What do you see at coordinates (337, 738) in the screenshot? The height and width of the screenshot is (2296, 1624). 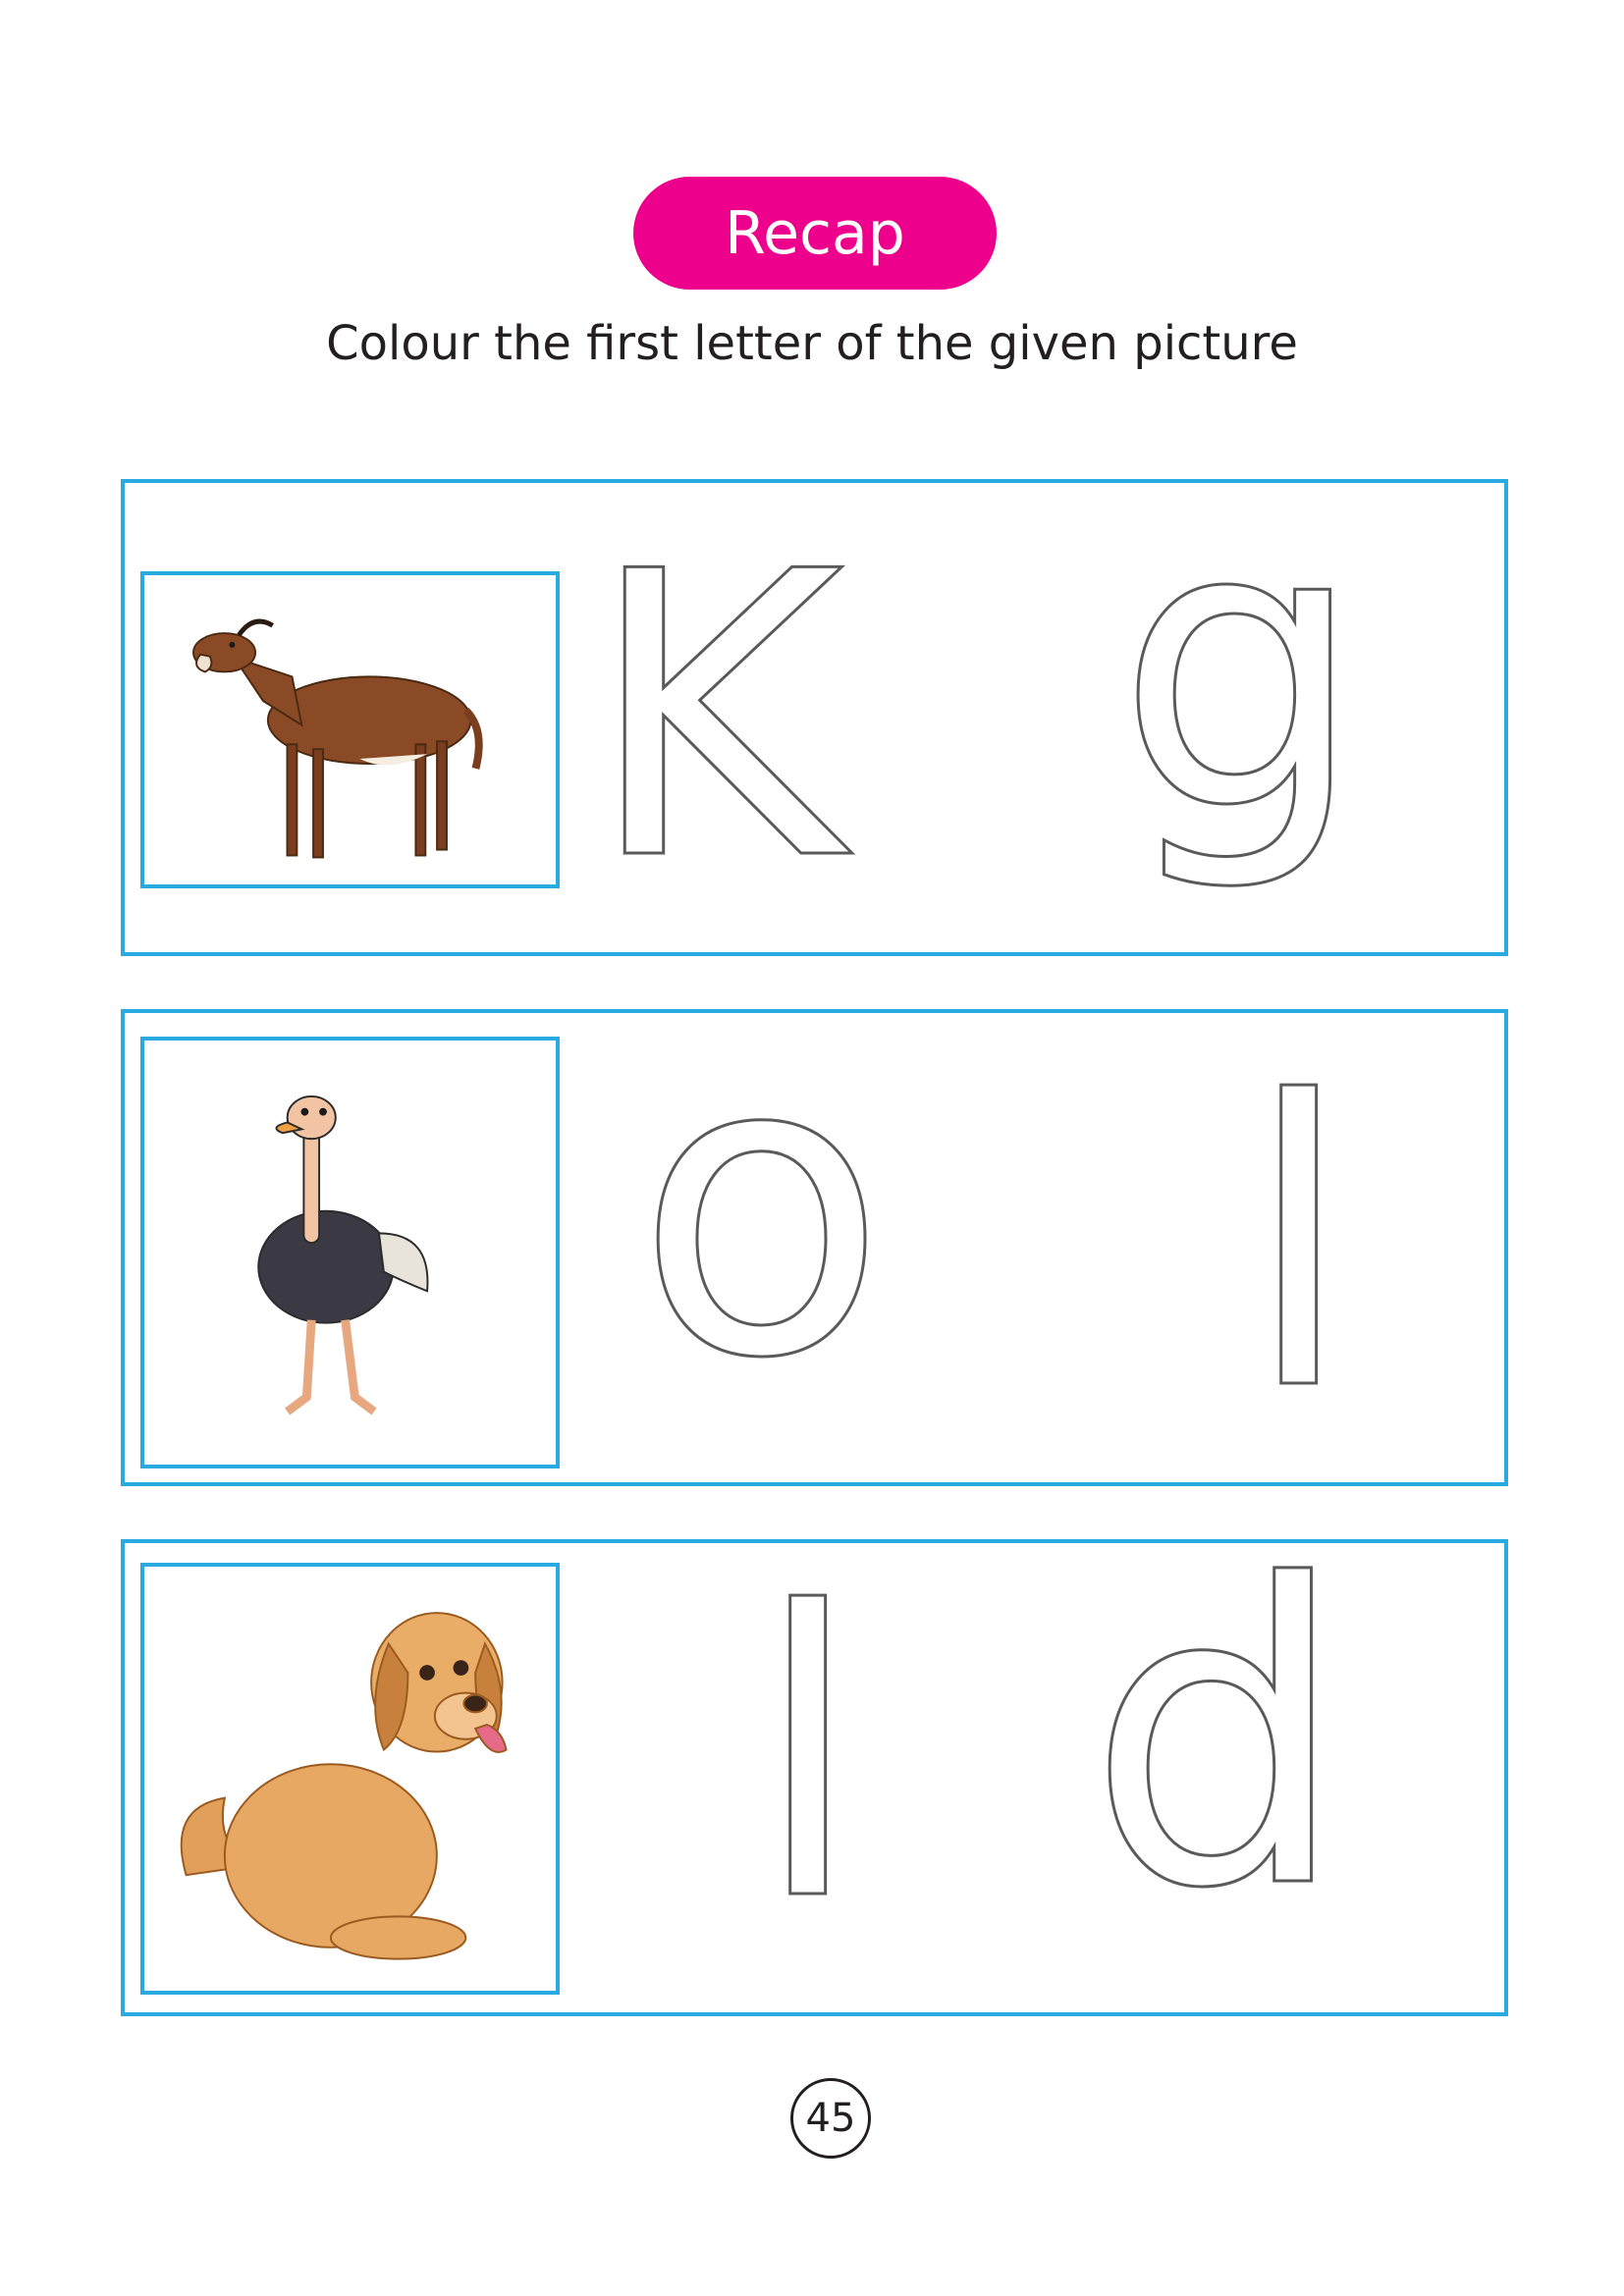 I see `goat-illustration` at bounding box center [337, 738].